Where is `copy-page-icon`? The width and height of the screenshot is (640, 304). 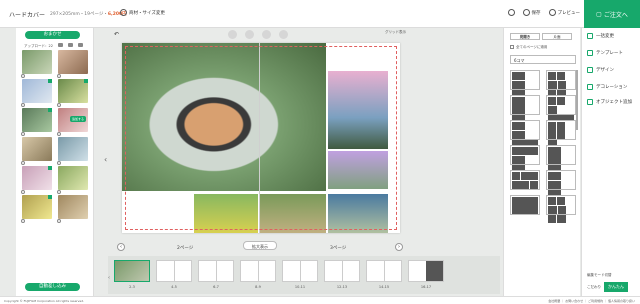
copy-page-icon is located at coordinates (232, 34).